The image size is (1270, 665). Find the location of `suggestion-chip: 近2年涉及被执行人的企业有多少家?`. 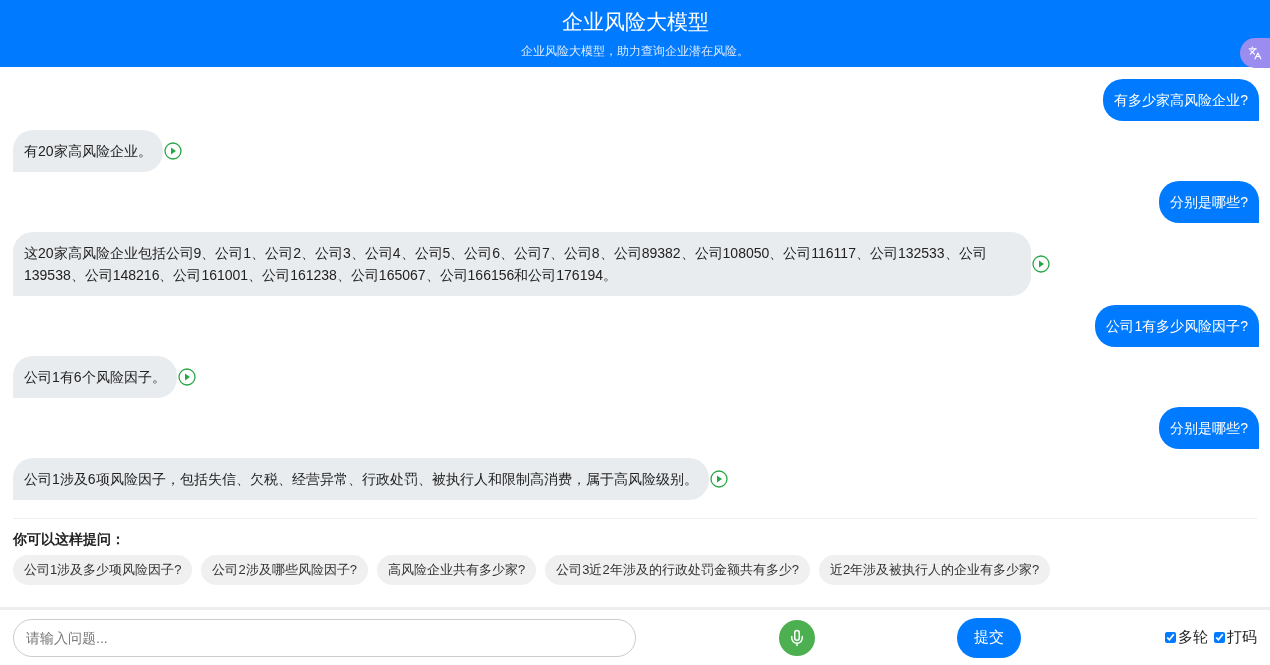

suggestion-chip: 近2年涉及被执行人的企业有多少家? is located at coordinates (934, 570).